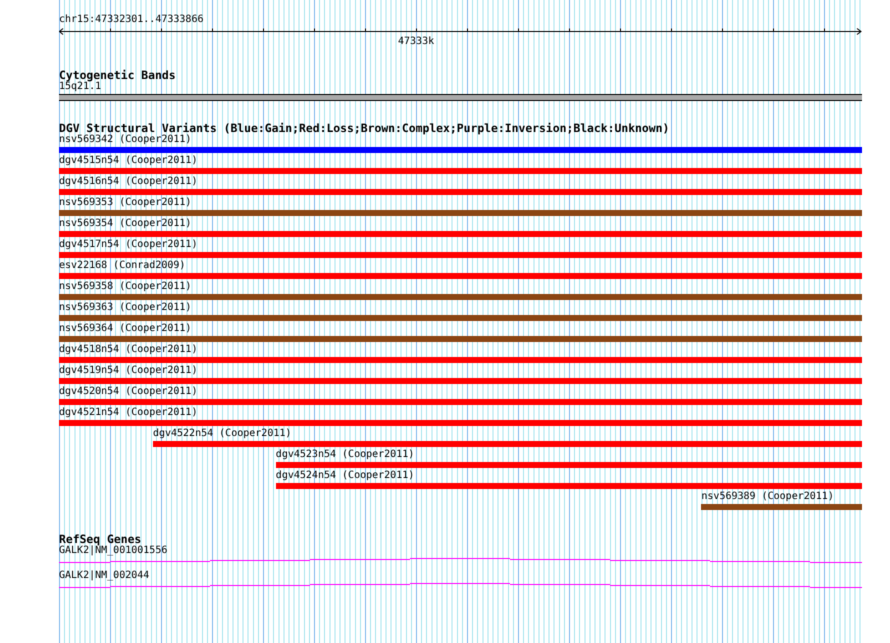 The image size is (890, 643). What do you see at coordinates (117, 75) in the screenshot?
I see `track-title: Cytogenetic Bands` at bounding box center [117, 75].